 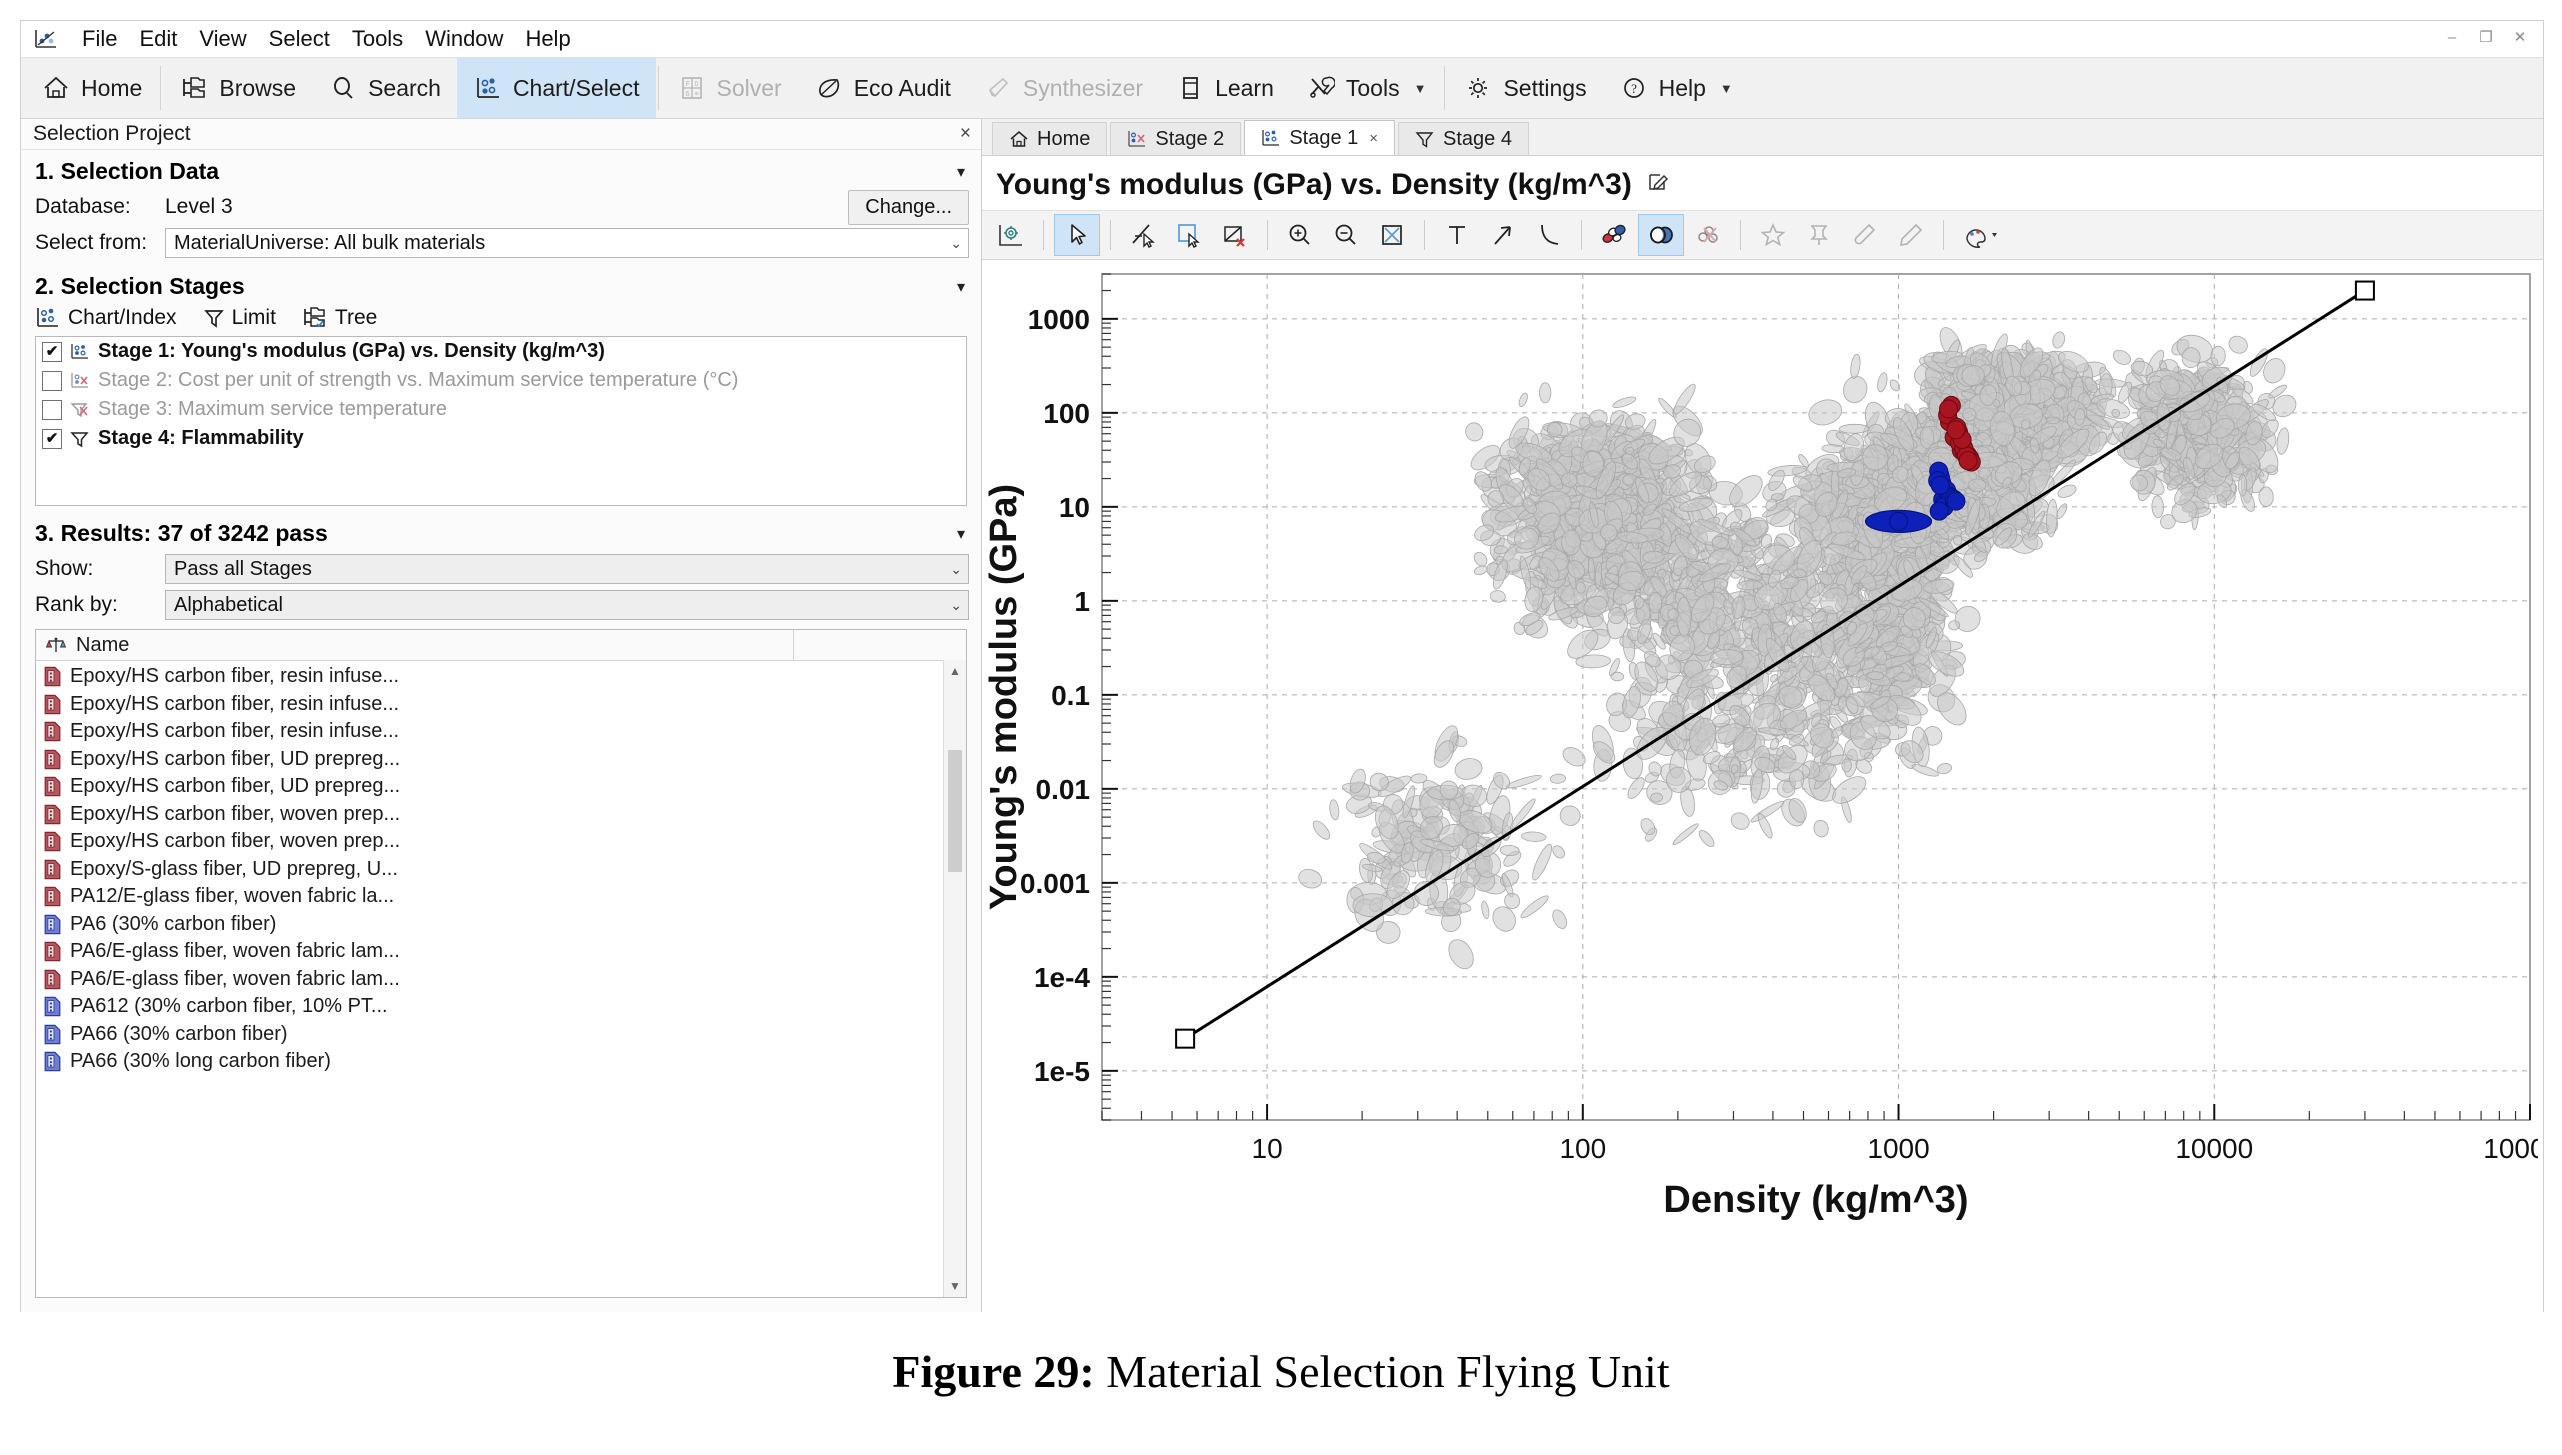 What do you see at coordinates (99, 39) in the screenshot?
I see `menu-item-file: File` at bounding box center [99, 39].